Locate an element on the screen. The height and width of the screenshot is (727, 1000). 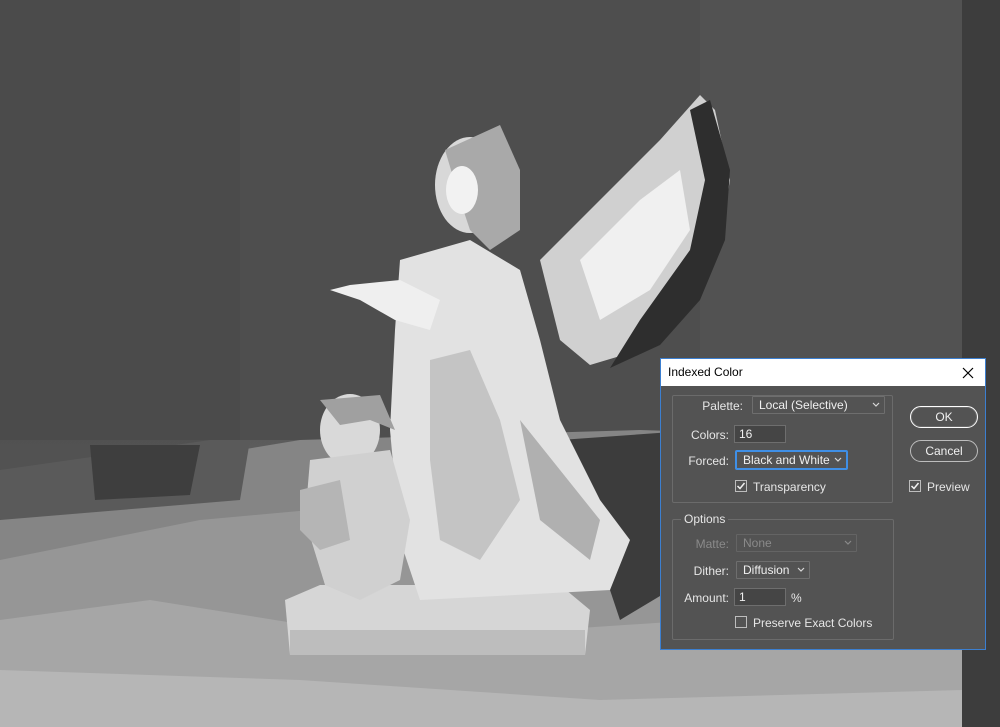
colors-input: 16 is located at coordinates (760, 434).